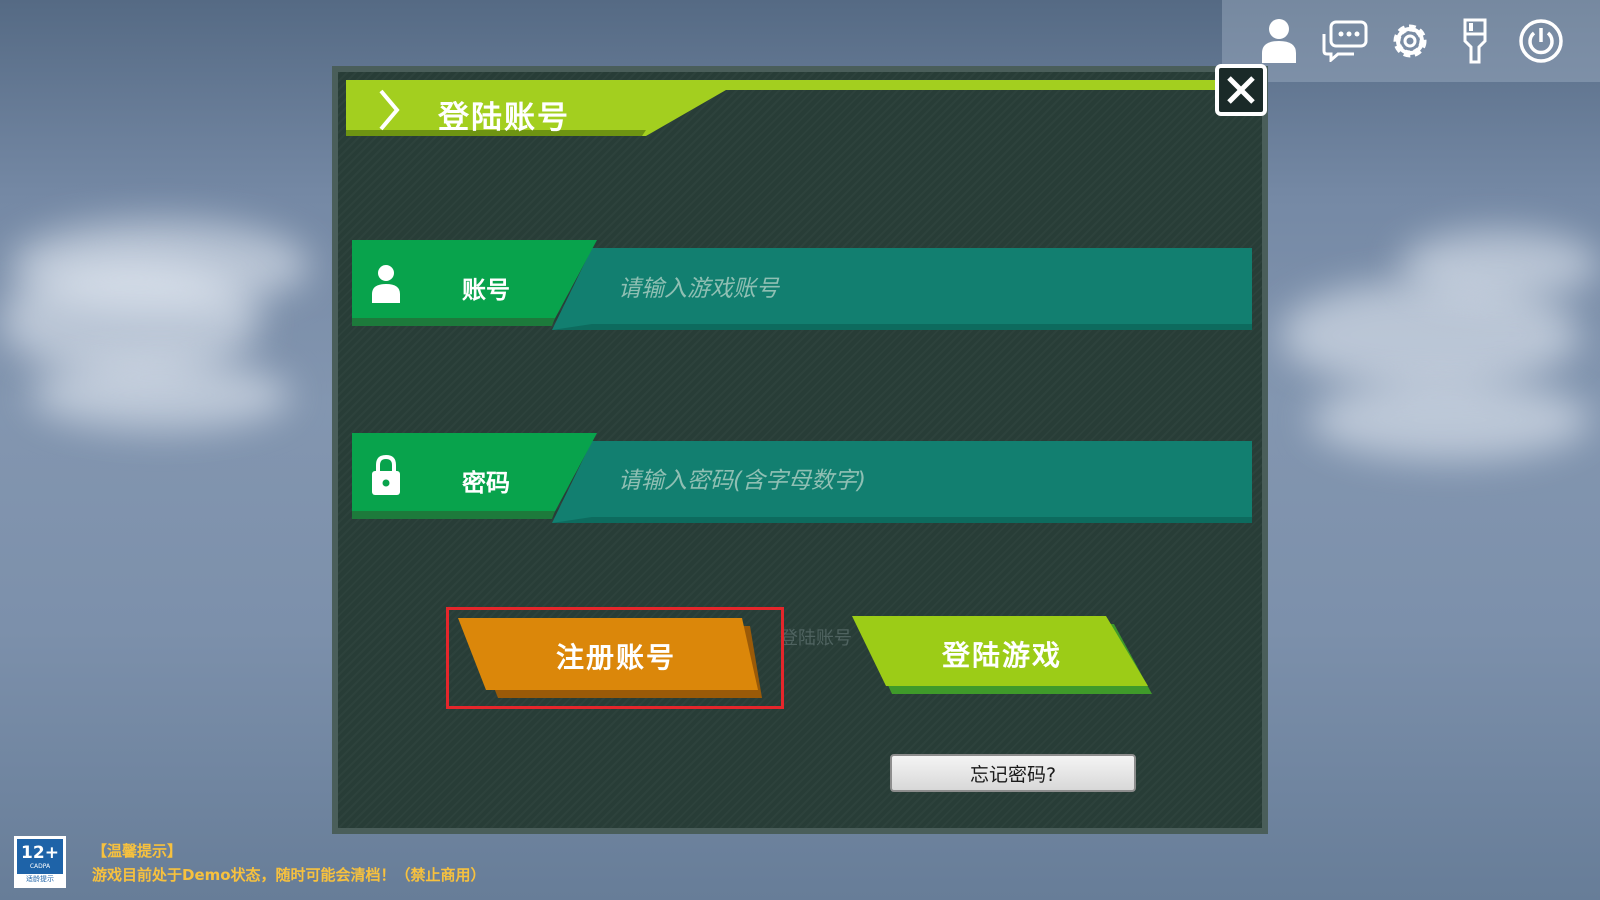 This screenshot has width=1600, height=900. I want to click on chevron-right-icon, so click(389, 110).